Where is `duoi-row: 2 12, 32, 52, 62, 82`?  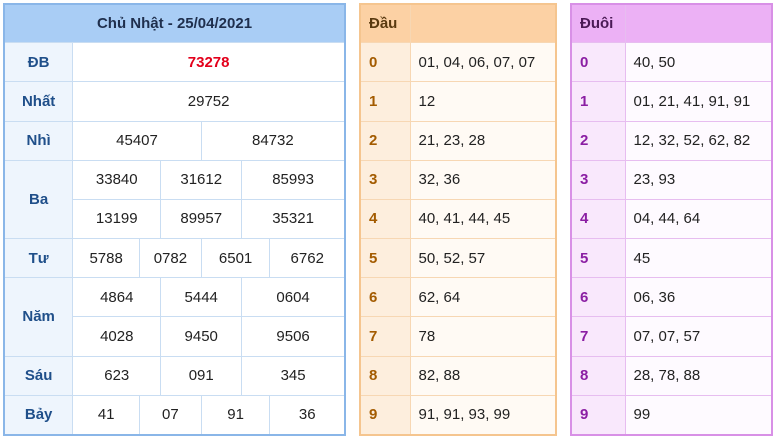 duoi-row: 2 12, 32, 52, 62, 82 is located at coordinates (671, 140).